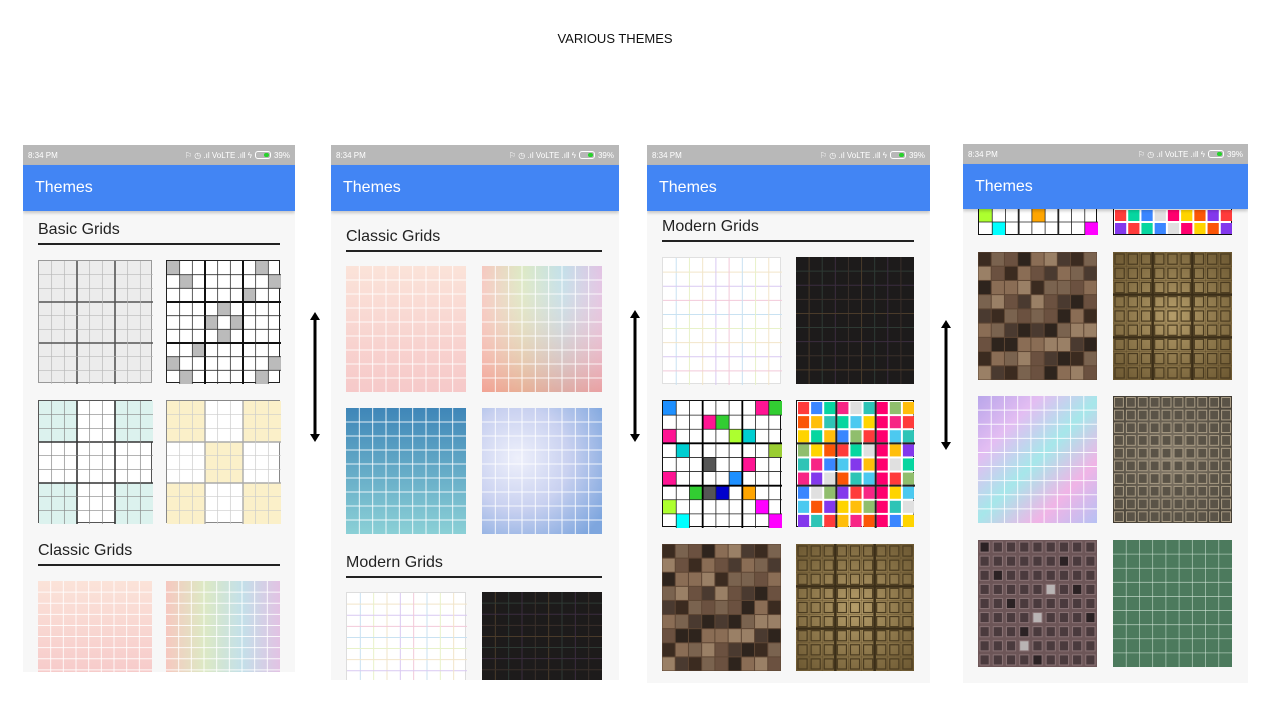  Describe the element at coordinates (788, 447) in the screenshot. I see `themes-list: Modern Grids` at that location.